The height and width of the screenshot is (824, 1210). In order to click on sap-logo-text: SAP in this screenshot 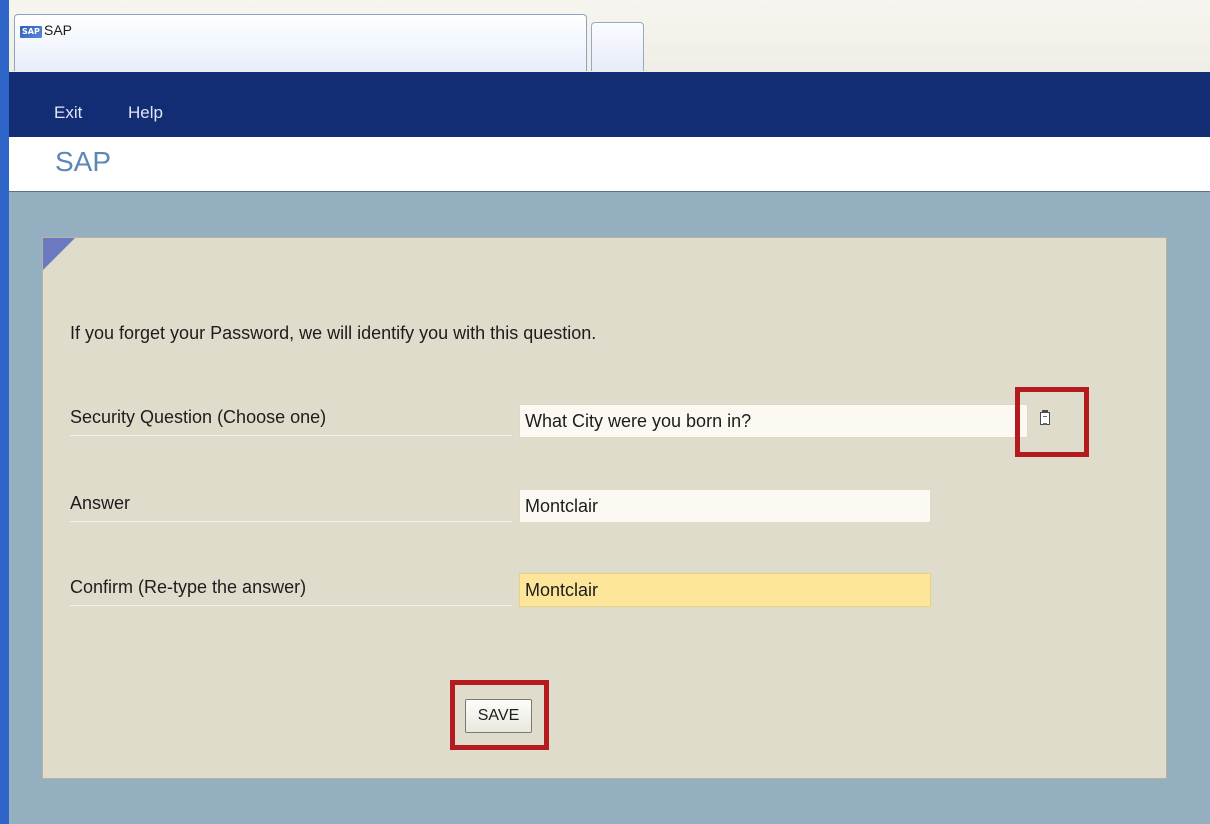, I will do `click(31, 31)`.